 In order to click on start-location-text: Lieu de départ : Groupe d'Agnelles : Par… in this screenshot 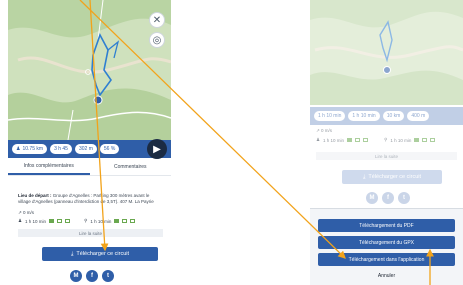, I will do `click(86, 198)`.